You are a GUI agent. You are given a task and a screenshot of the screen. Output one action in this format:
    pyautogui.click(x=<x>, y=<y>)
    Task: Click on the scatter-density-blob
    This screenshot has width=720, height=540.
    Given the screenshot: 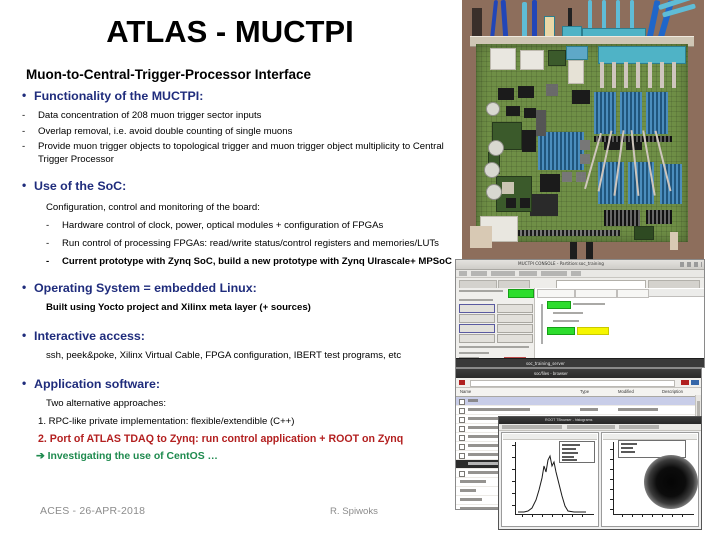 What is the action you would take?
    pyautogui.click(x=671, y=482)
    